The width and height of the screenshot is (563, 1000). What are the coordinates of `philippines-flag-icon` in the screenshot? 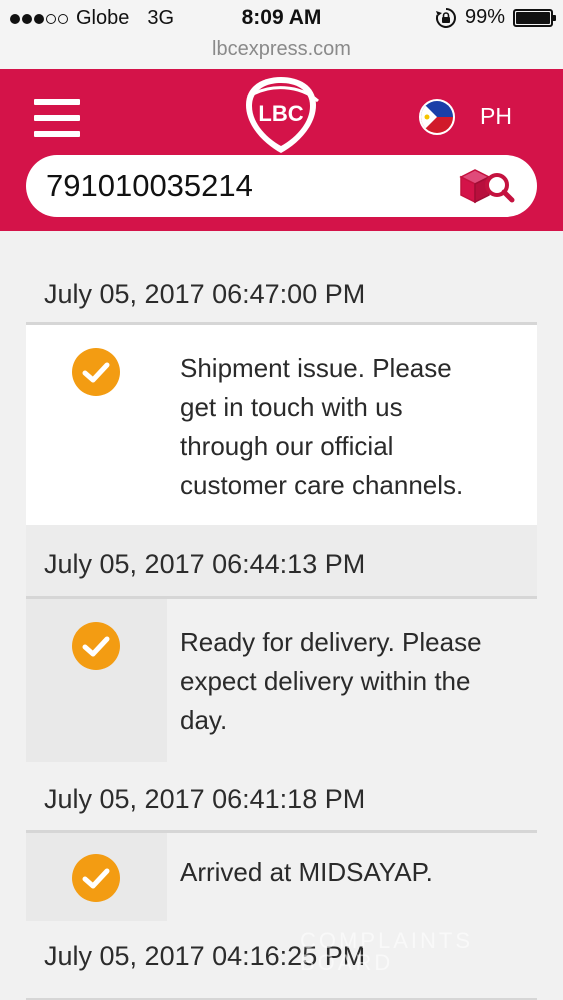 It's located at (437, 117).